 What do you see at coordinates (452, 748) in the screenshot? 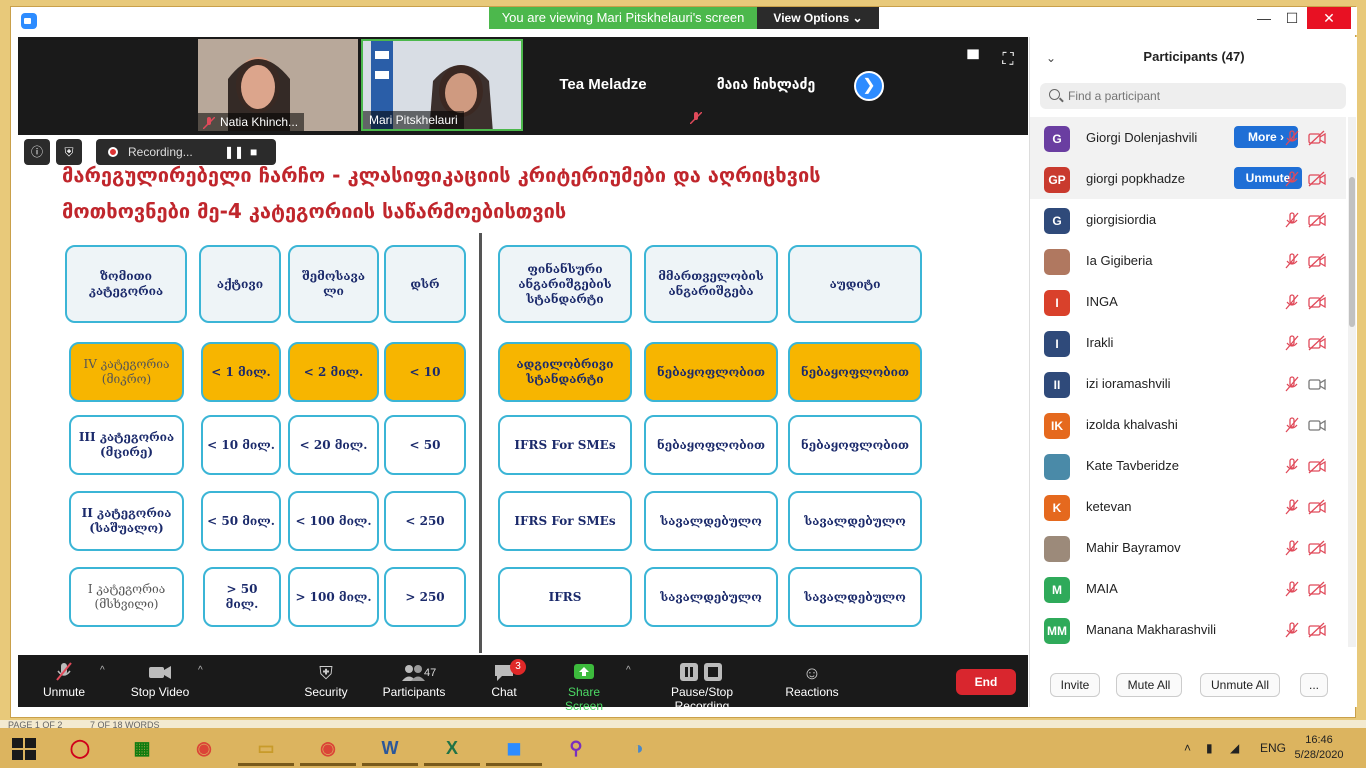
I see `excel-icon: X` at bounding box center [452, 748].